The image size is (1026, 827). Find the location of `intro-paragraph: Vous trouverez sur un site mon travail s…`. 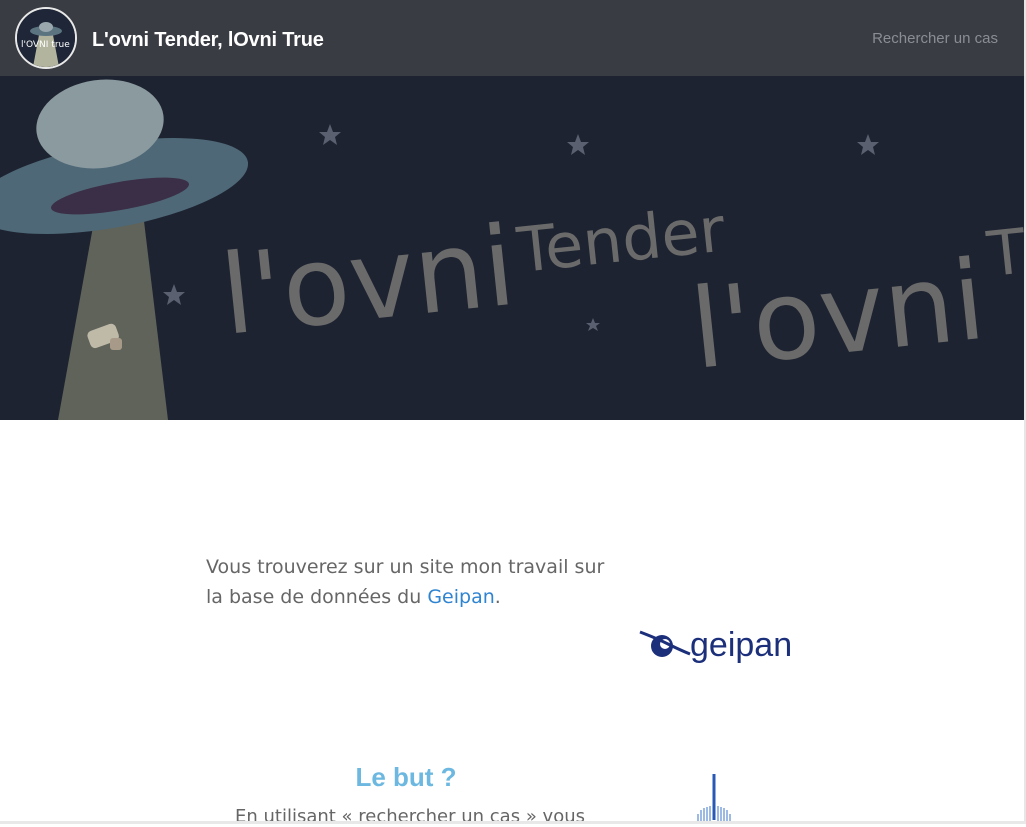

intro-paragraph: Vous trouverez sur un site mon travail s… is located at coordinates (406, 582).